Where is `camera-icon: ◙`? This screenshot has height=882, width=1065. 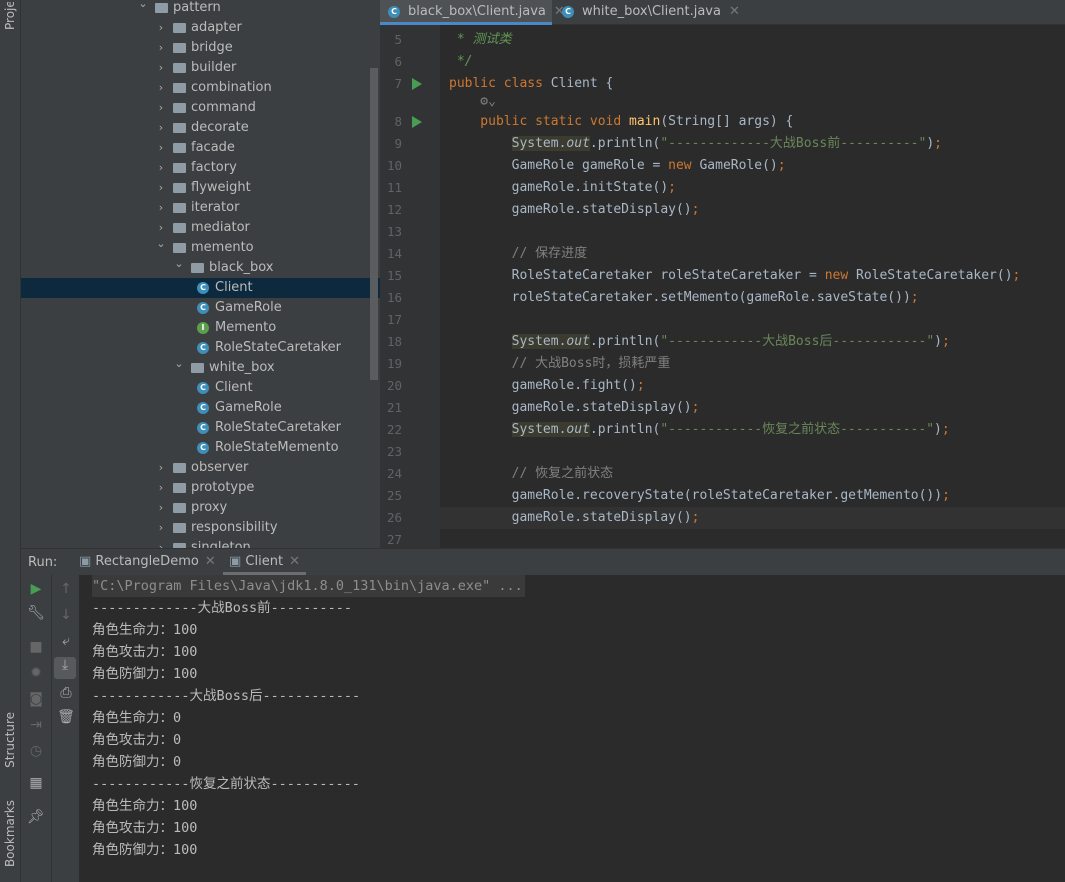 camera-icon: ◙ is located at coordinates (36, 699).